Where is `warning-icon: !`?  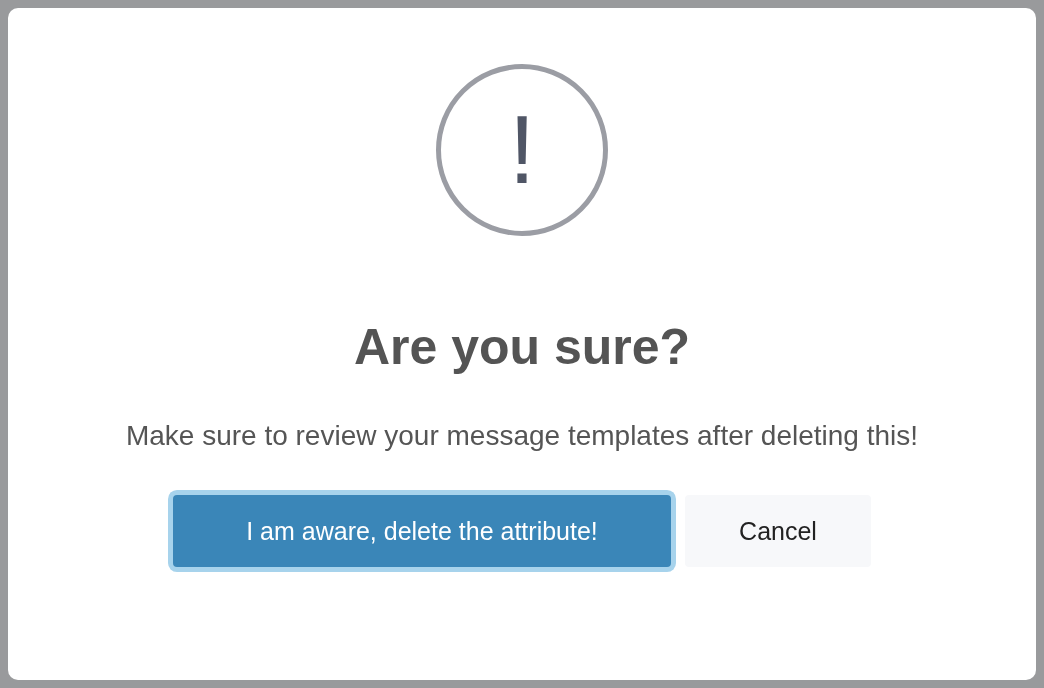 warning-icon: ! is located at coordinates (522, 150).